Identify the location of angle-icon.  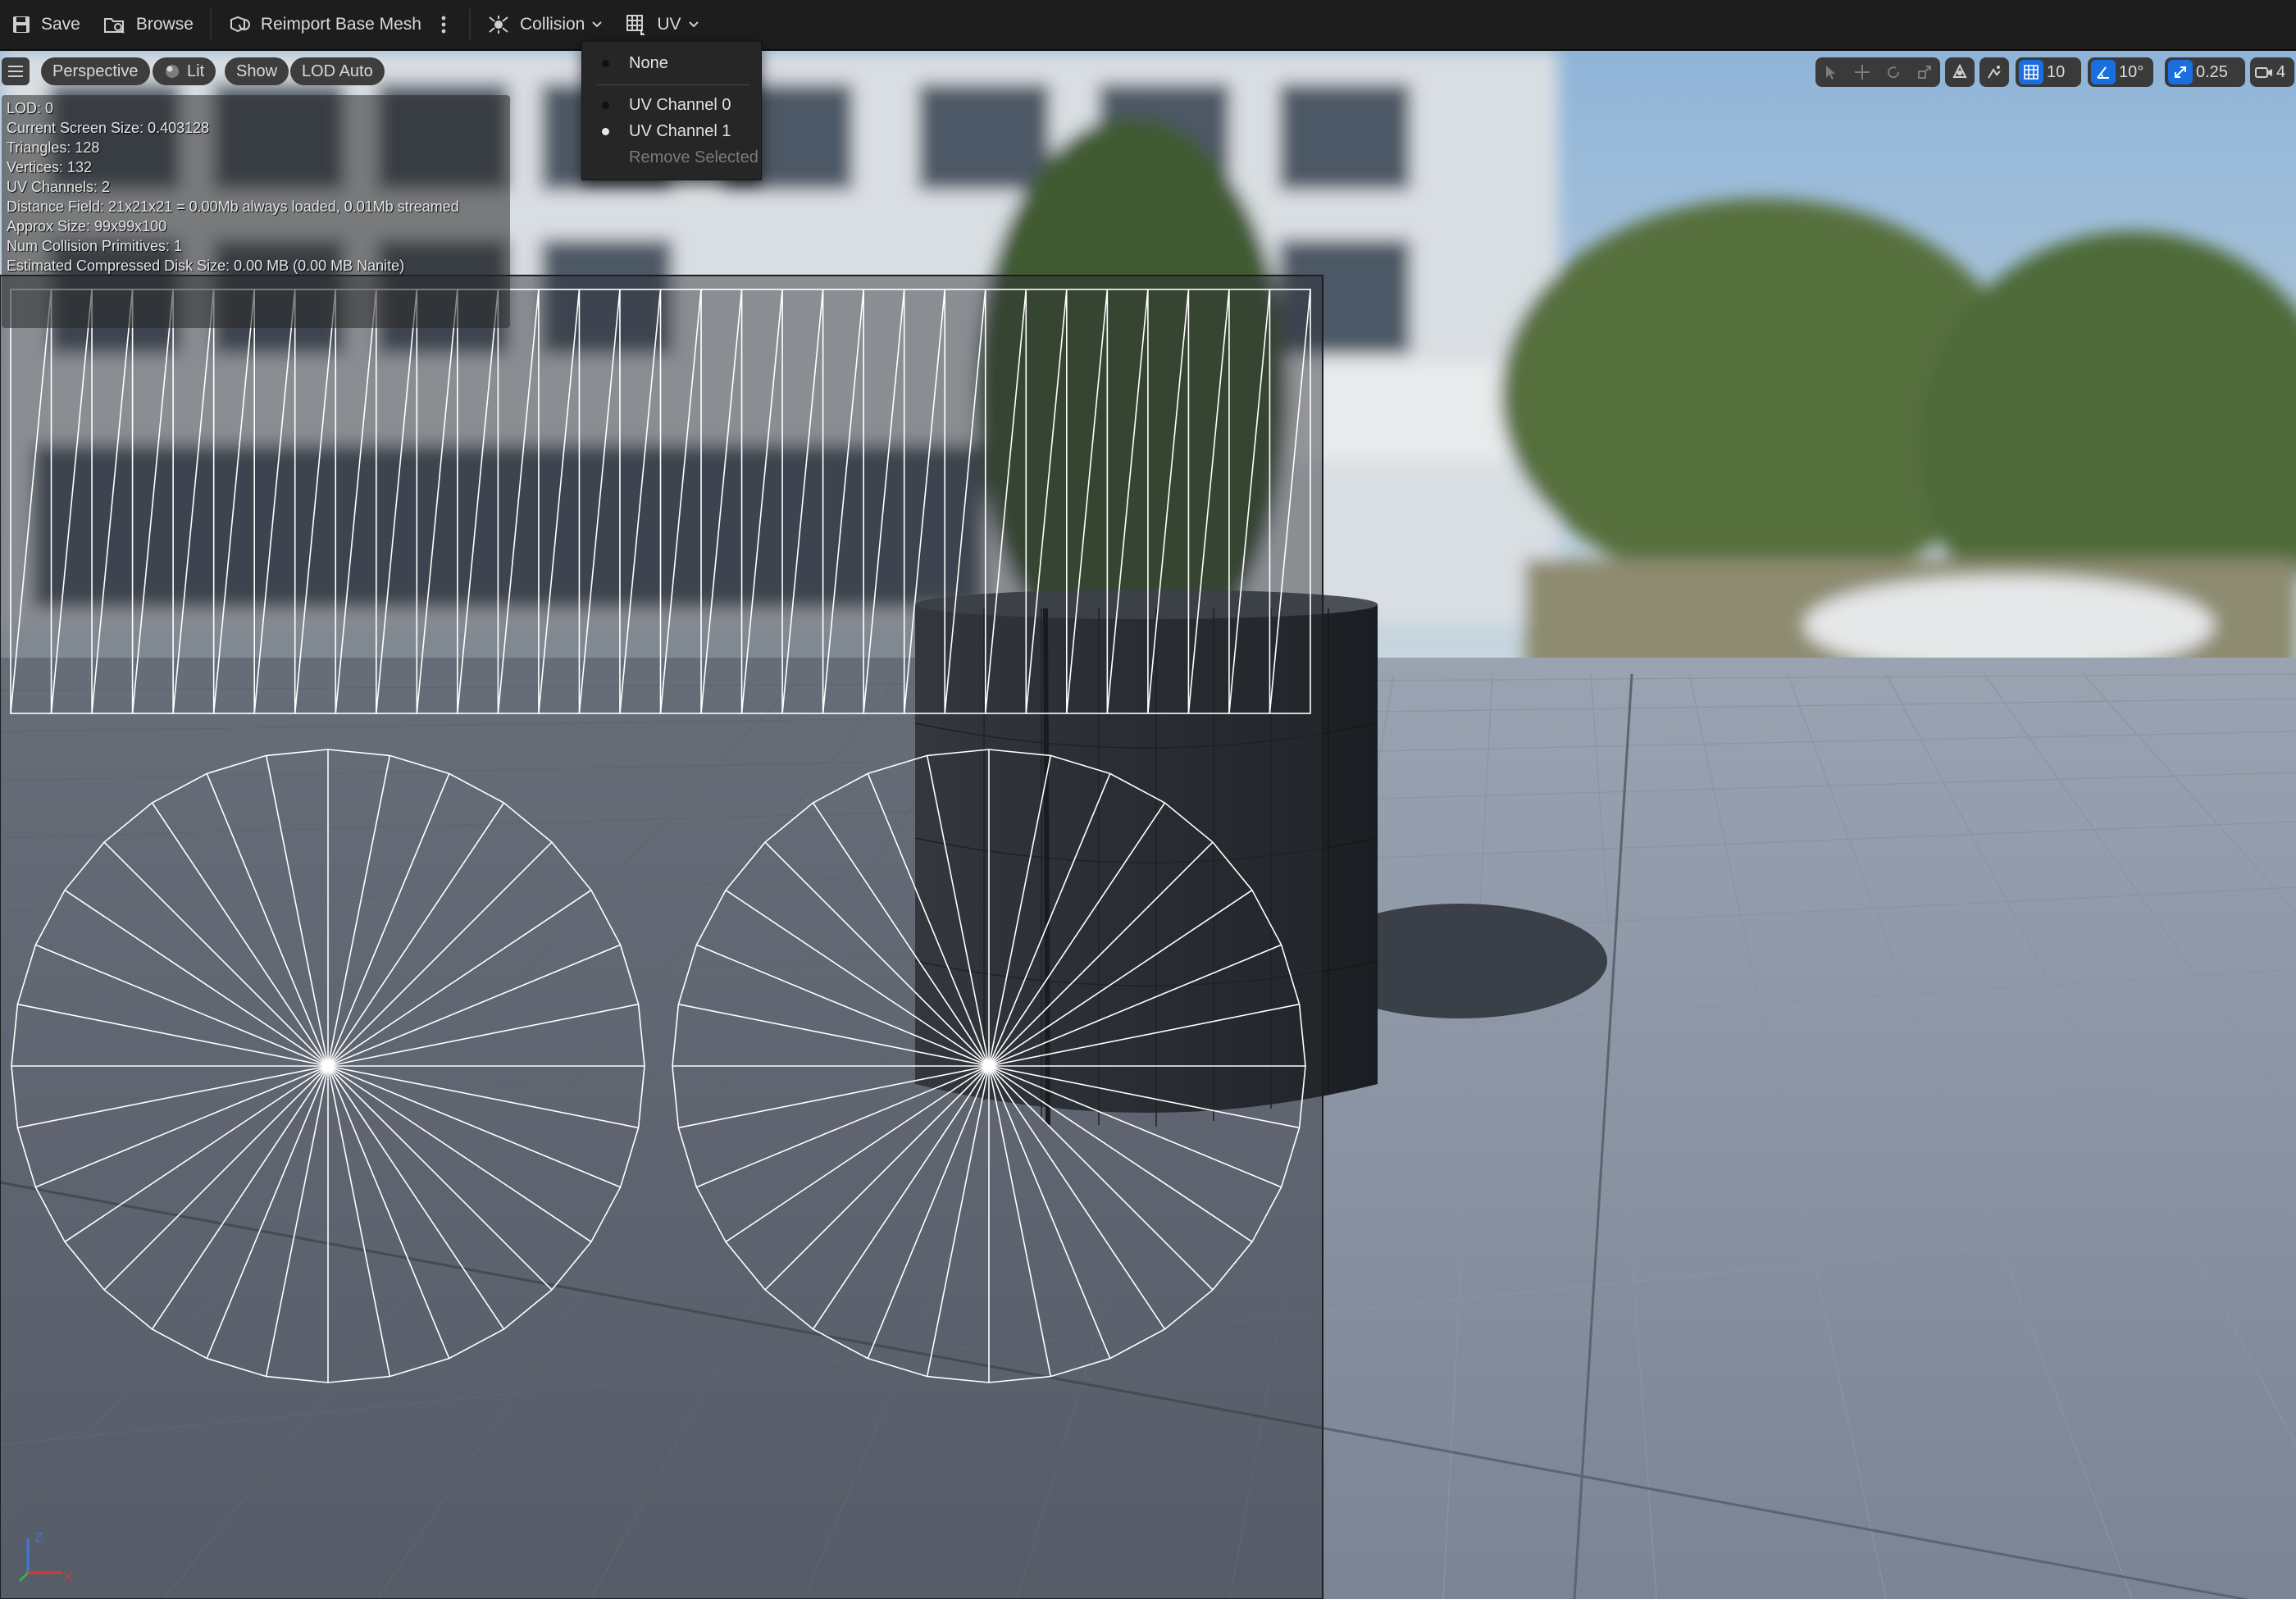
(2103, 72).